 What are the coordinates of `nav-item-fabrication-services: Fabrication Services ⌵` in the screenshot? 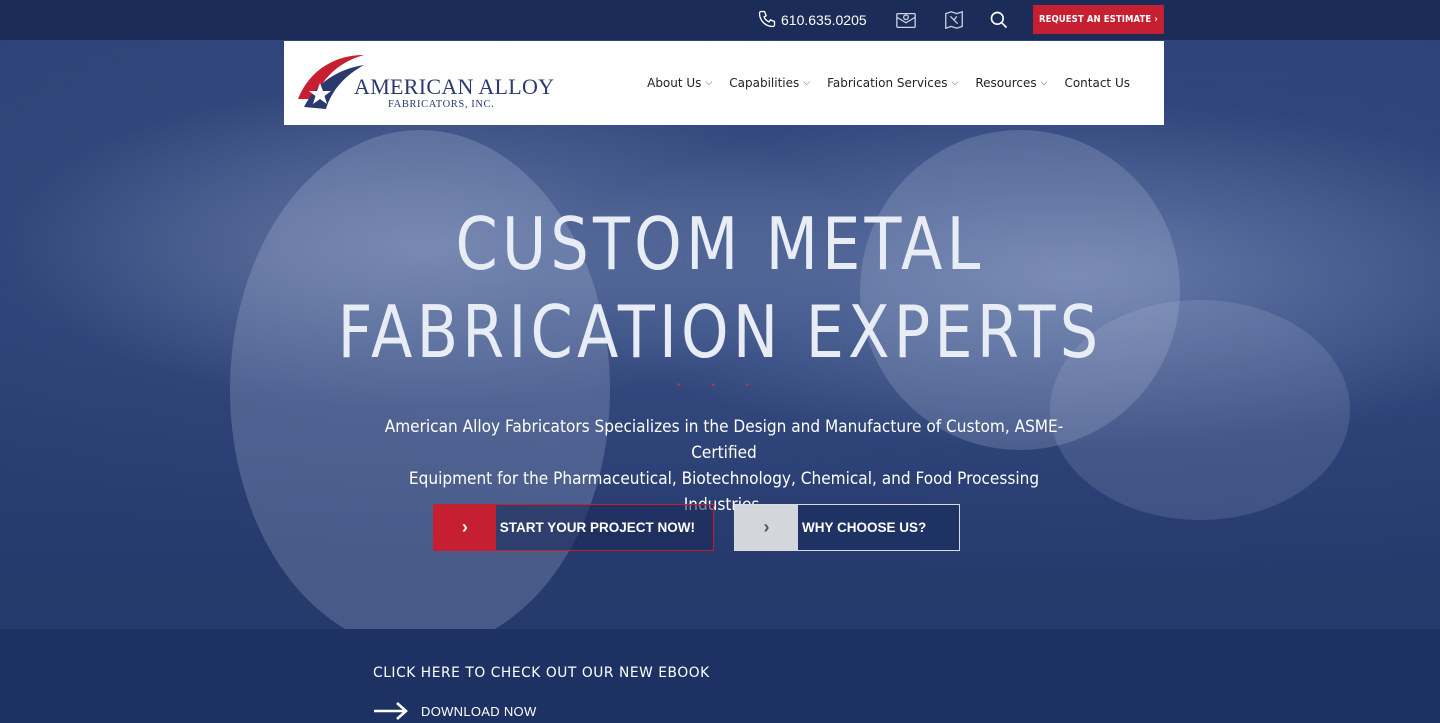 It's located at (892, 83).